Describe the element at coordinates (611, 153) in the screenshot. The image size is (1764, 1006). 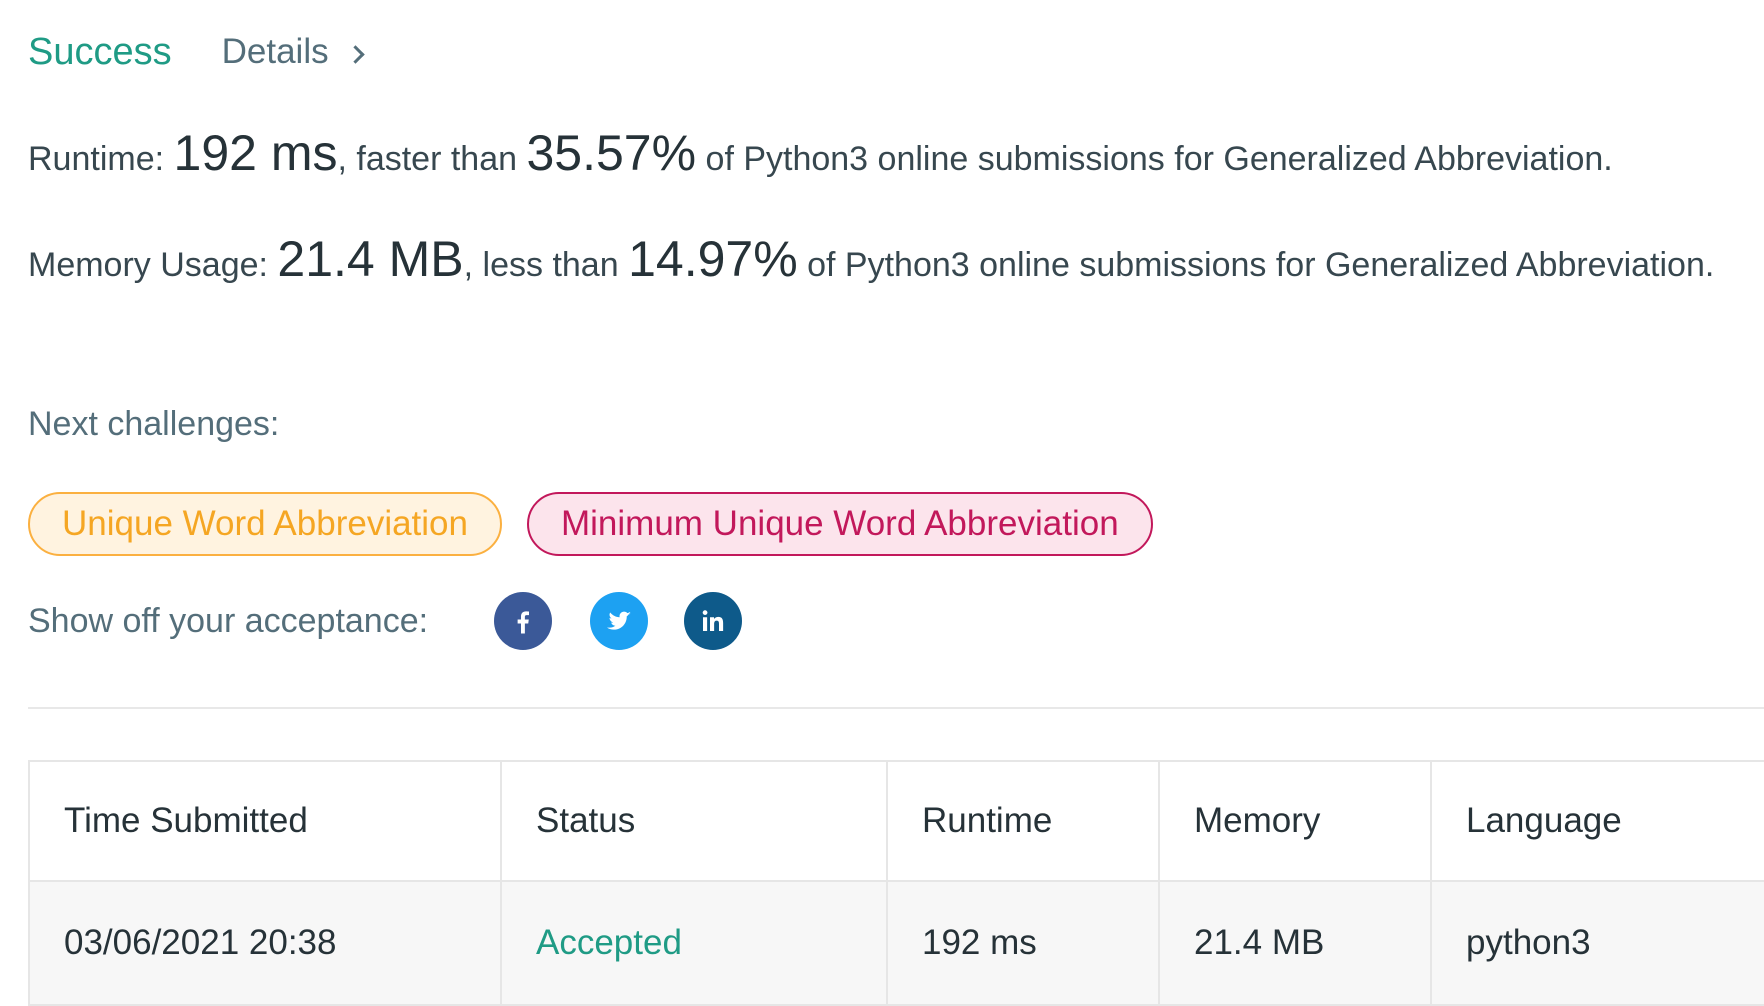
I see `runtime-percent: 35.57%` at that location.